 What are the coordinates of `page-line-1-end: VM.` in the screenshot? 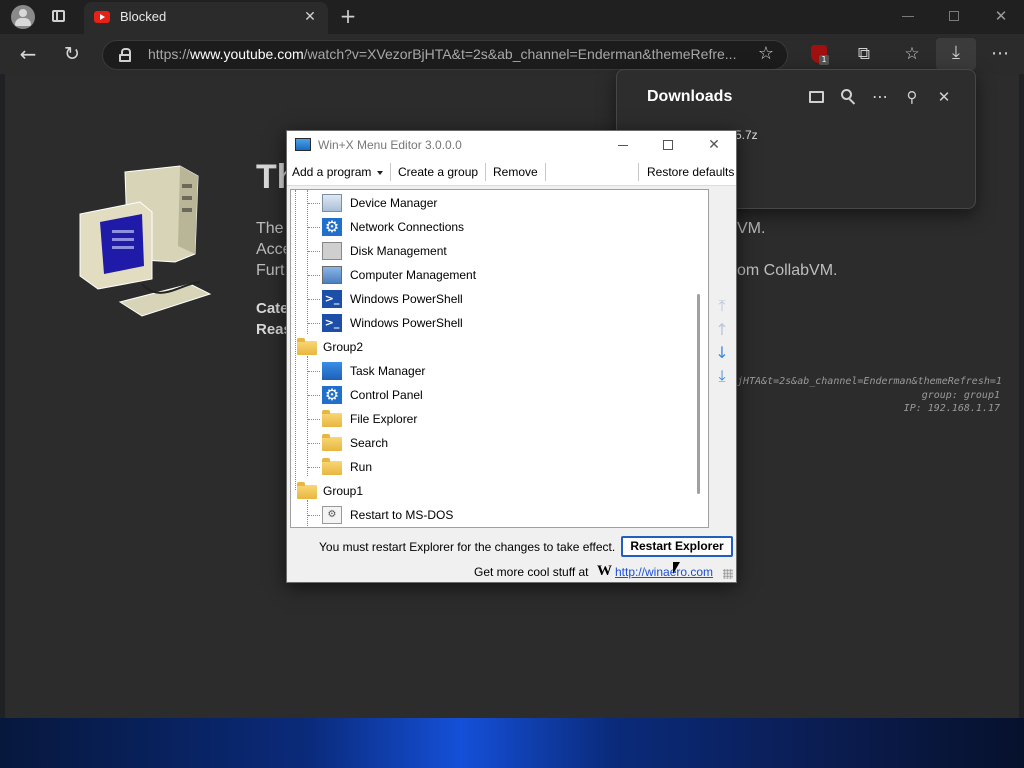 It's located at (751, 228).